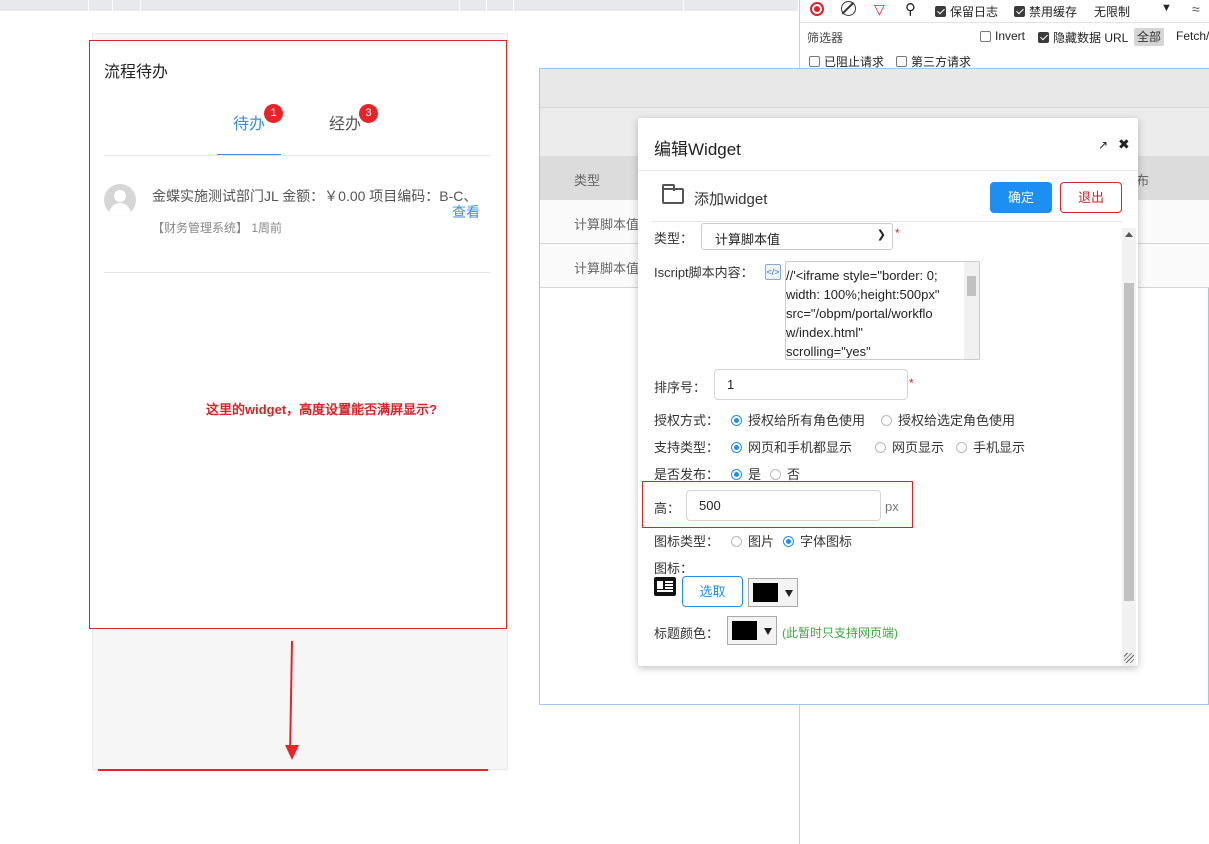 Image resolution: width=1209 pixels, height=844 pixels. What do you see at coordinates (825, 37) in the screenshot?
I see `filter-label: 筛选器` at bounding box center [825, 37].